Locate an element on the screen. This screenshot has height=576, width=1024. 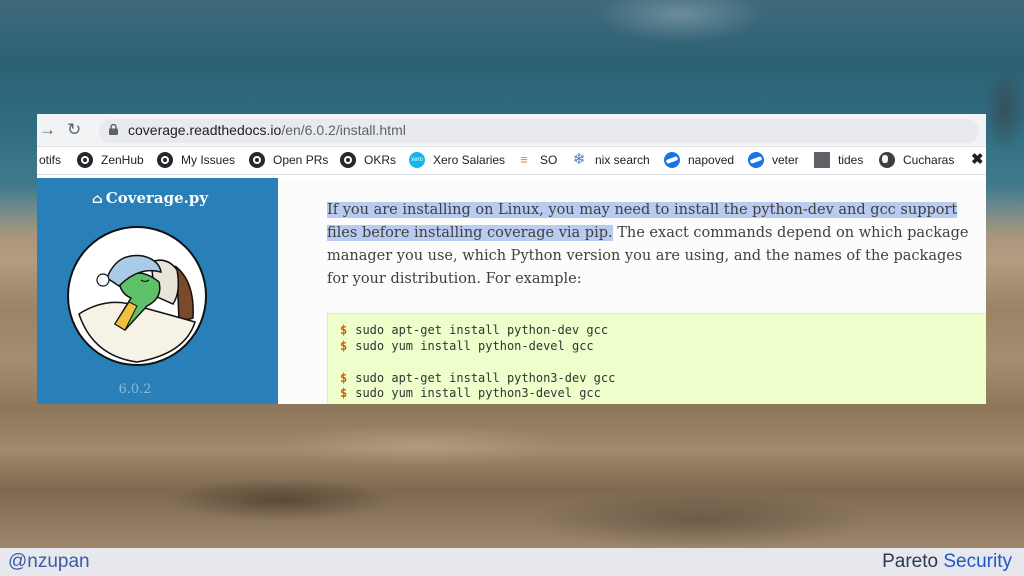
bookmark-so: ≡ SO is located at coordinates (536, 160).